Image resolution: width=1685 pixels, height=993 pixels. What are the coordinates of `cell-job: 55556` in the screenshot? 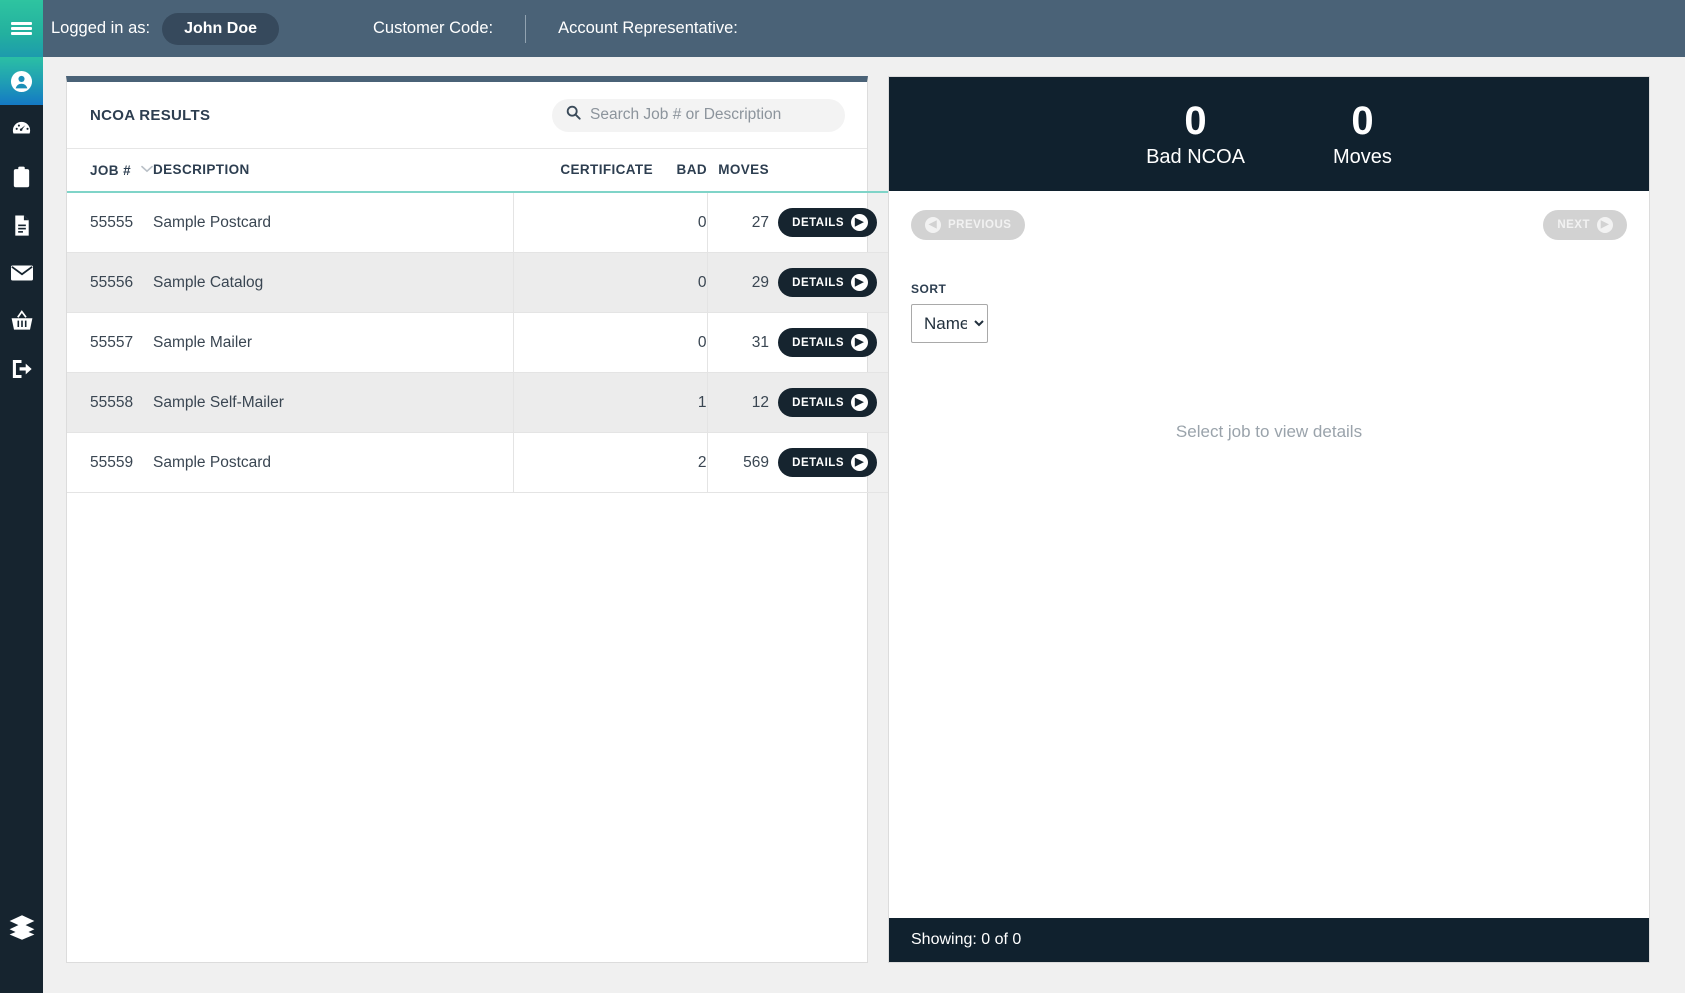 It's located at (110, 282).